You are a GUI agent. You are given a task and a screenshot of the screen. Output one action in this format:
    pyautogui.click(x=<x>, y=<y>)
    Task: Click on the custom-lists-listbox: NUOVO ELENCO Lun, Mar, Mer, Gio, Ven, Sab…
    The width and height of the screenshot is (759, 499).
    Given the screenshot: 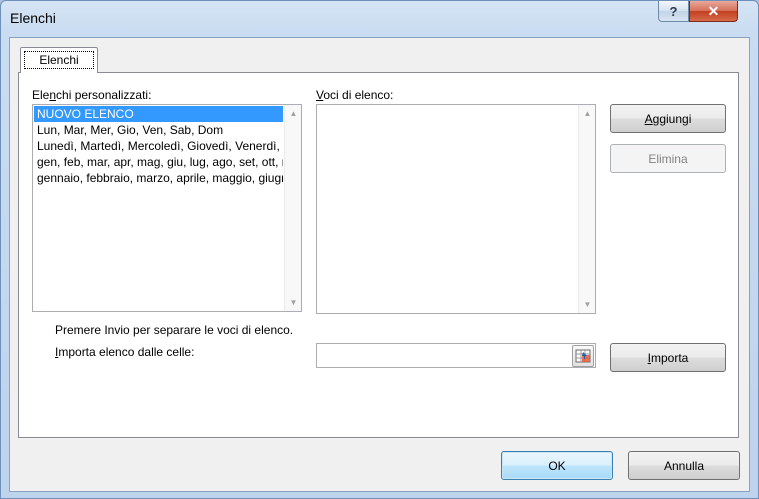 What is the action you would take?
    pyautogui.click(x=167, y=208)
    